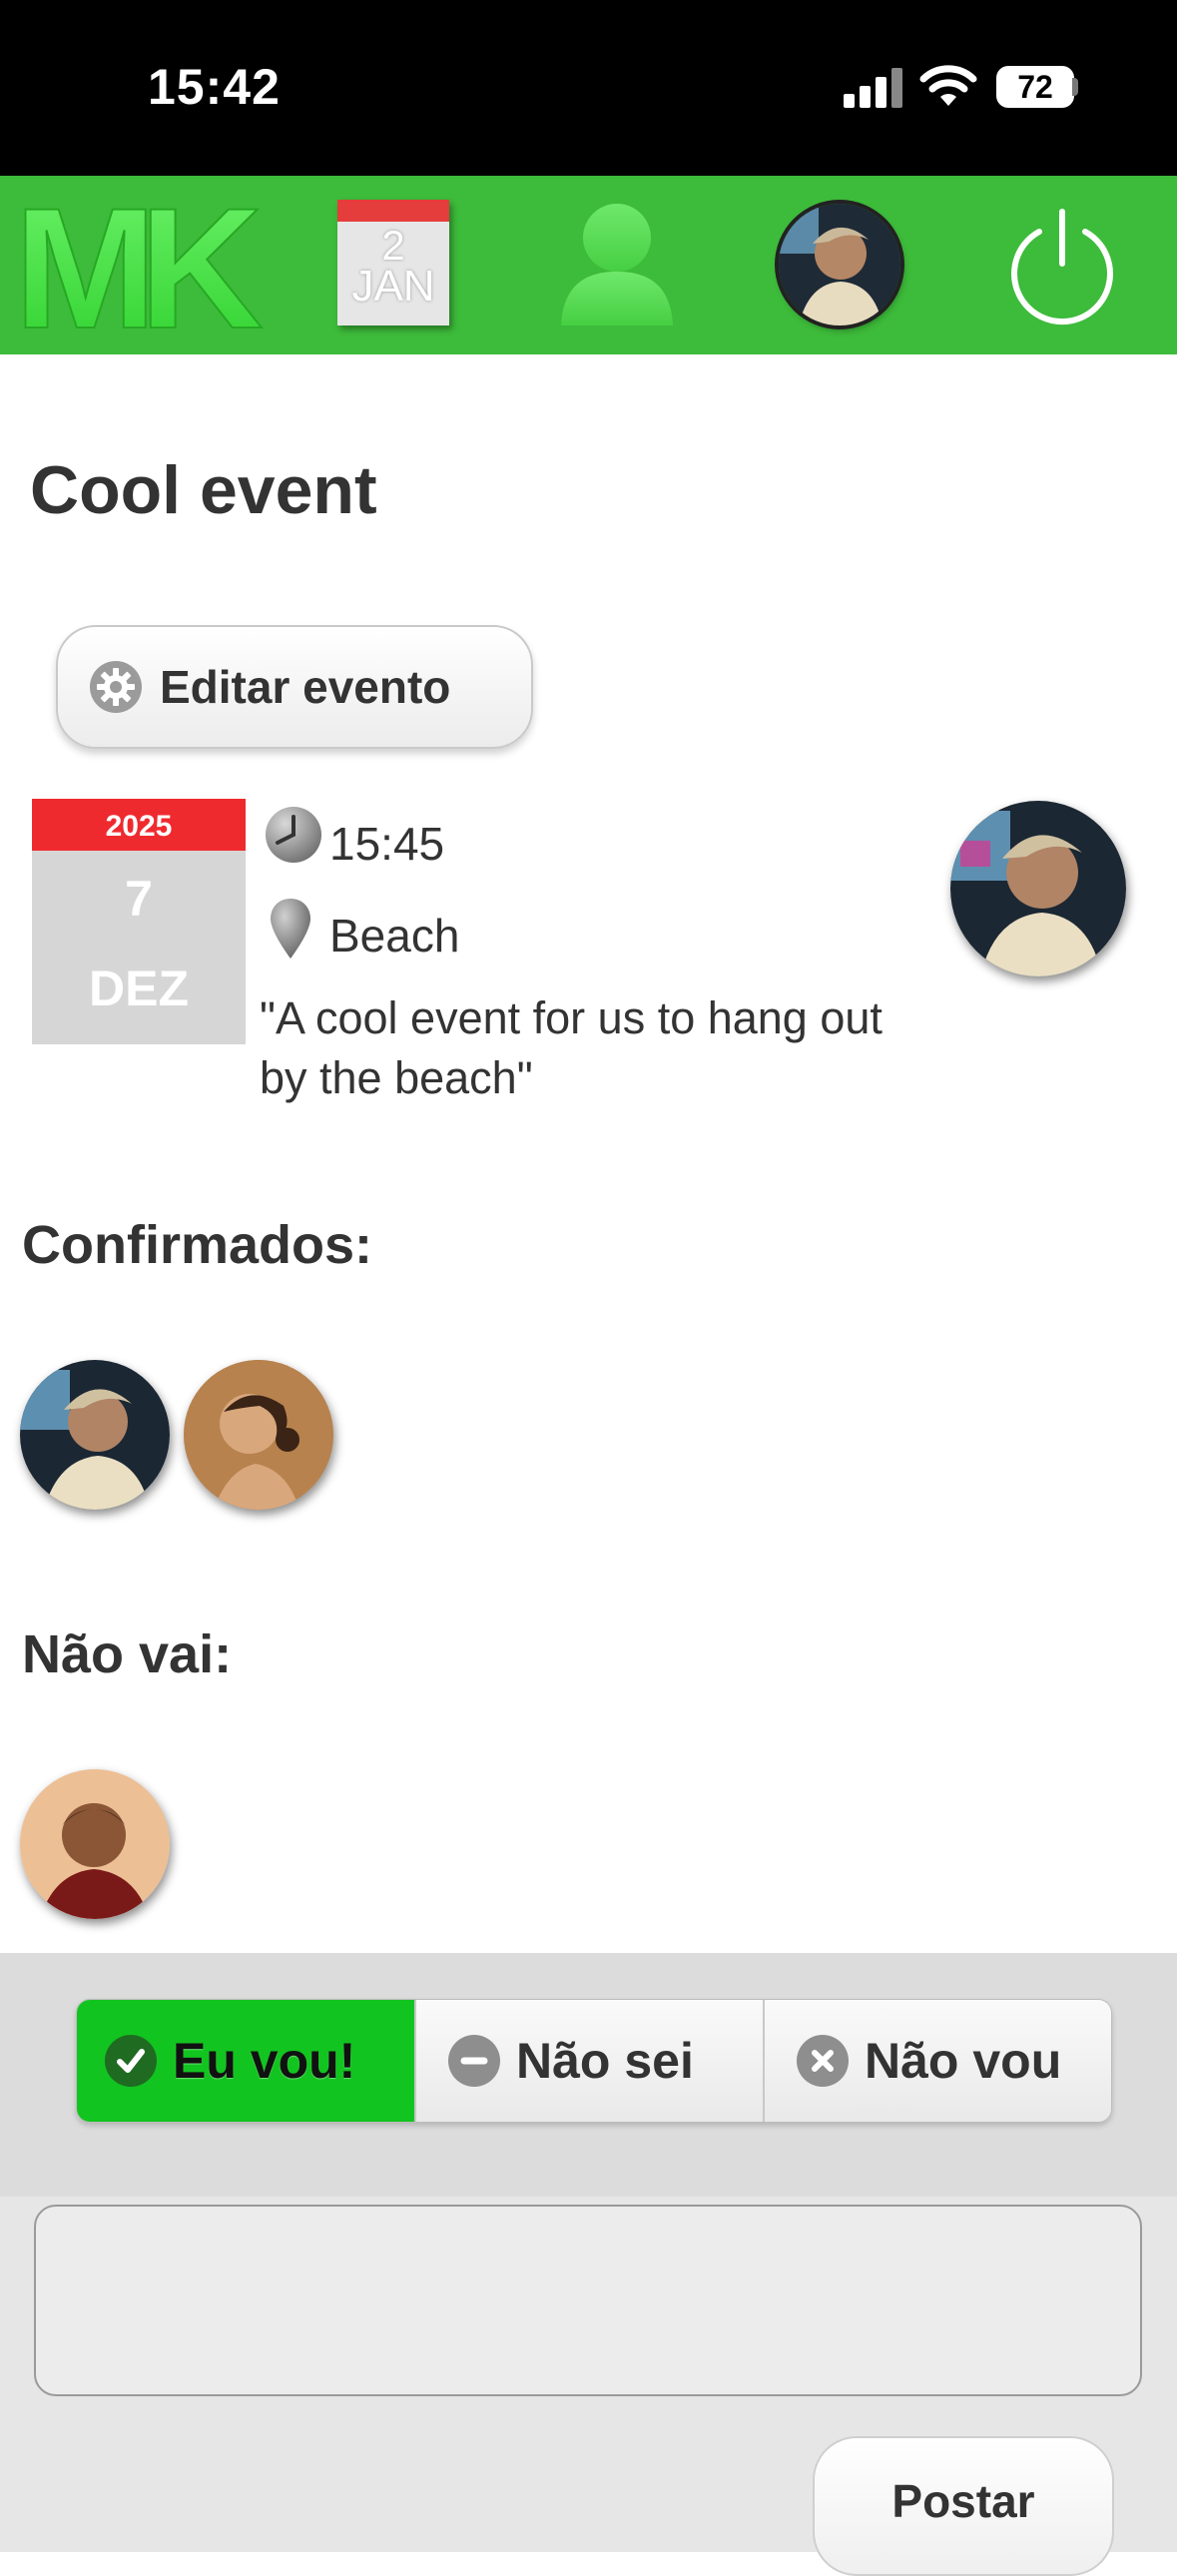  What do you see at coordinates (823, 2061) in the screenshot?
I see `close-icon` at bounding box center [823, 2061].